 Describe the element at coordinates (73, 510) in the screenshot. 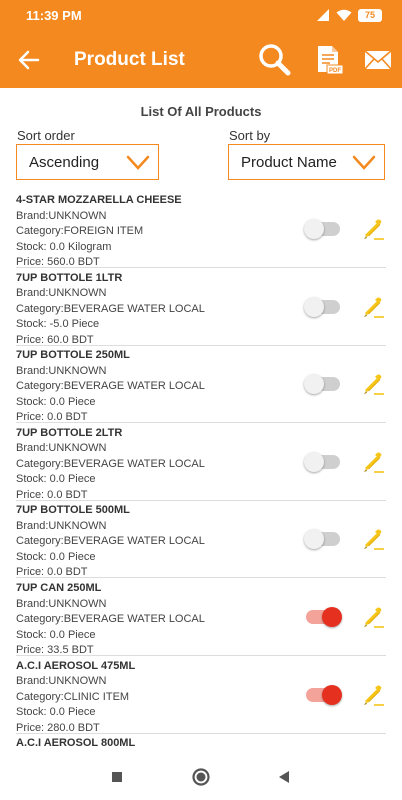

I see `product-name: 7UP BOTTOLE 500ML` at that location.